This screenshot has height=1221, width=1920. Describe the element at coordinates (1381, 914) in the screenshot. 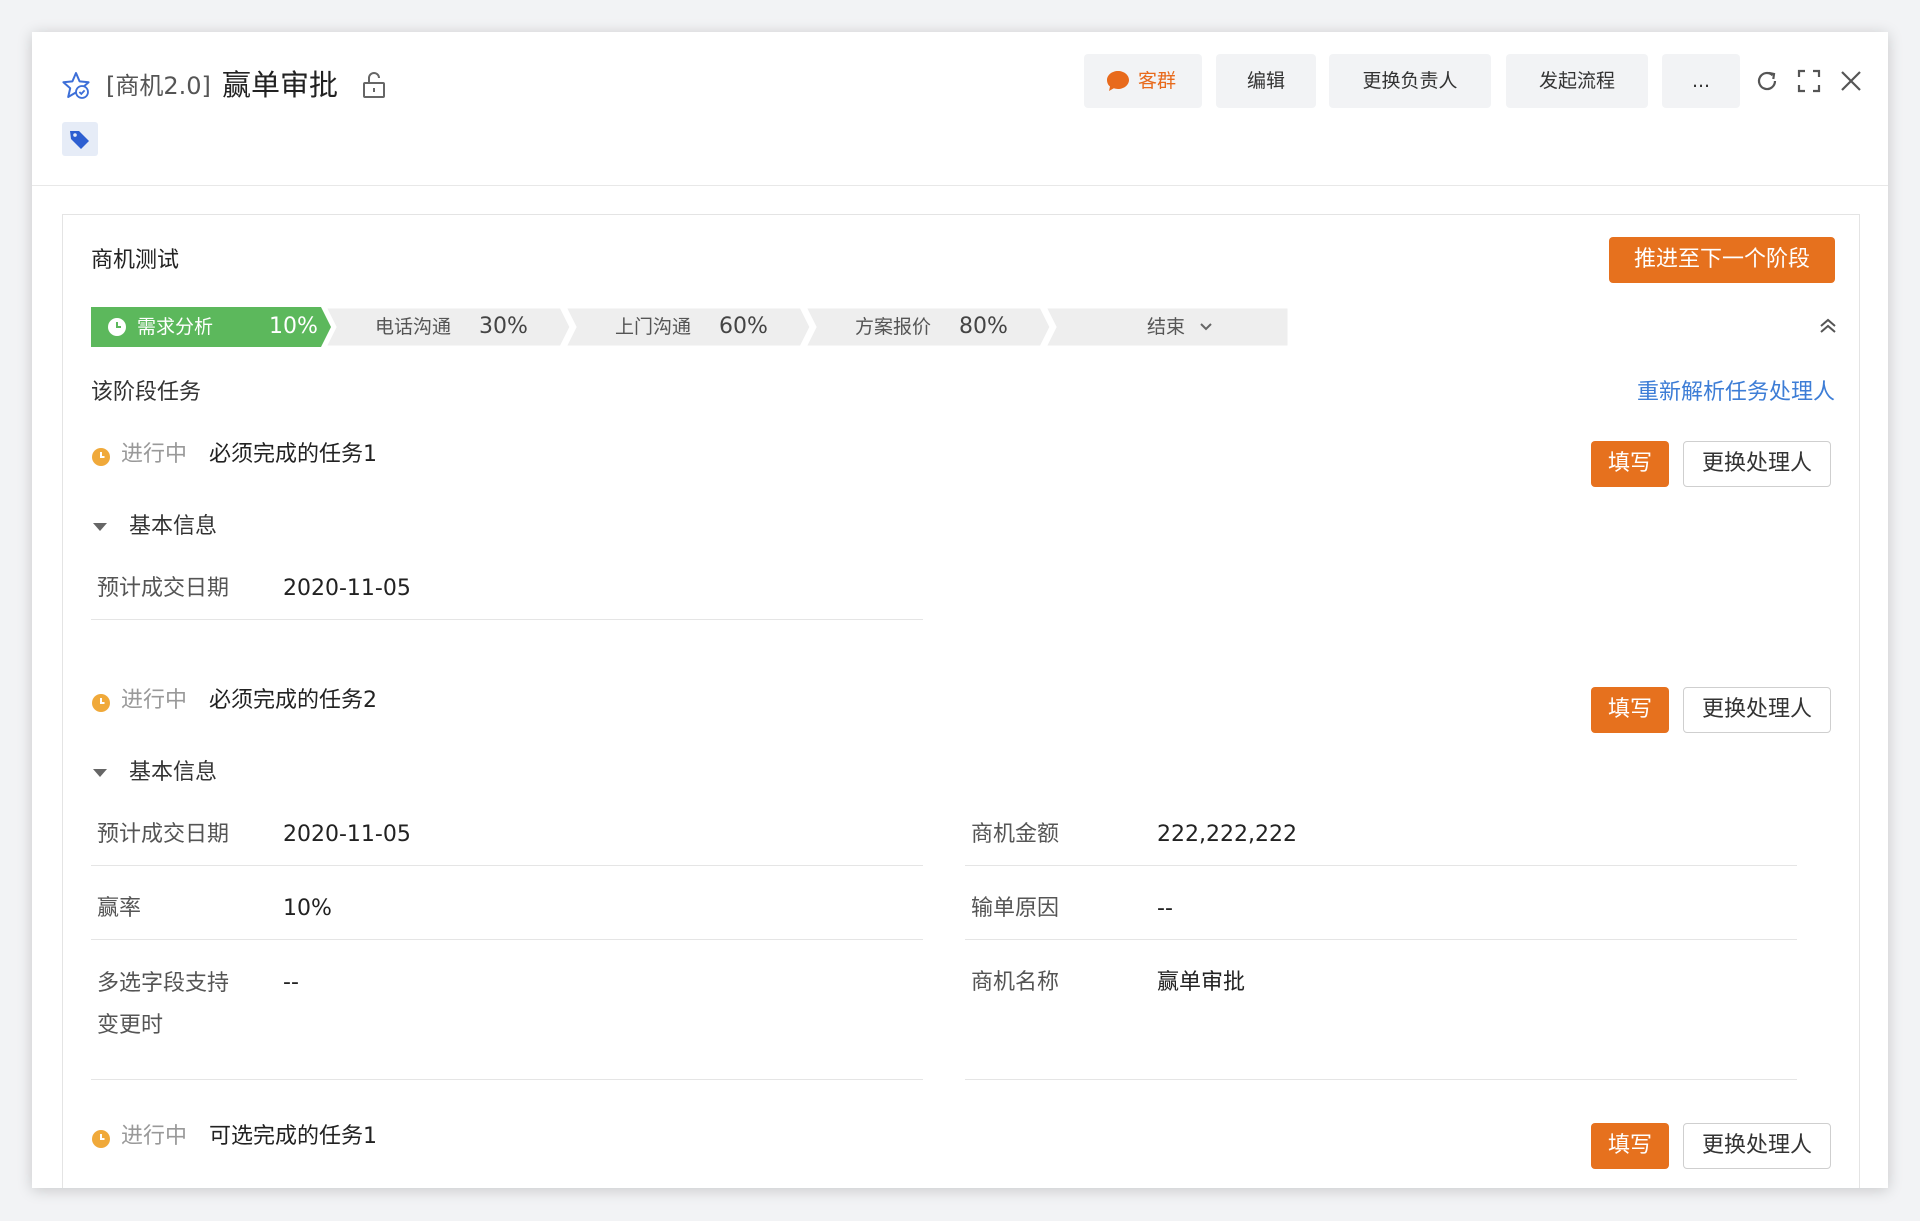

I see `field-loss-reason: 输单原因 --` at that location.